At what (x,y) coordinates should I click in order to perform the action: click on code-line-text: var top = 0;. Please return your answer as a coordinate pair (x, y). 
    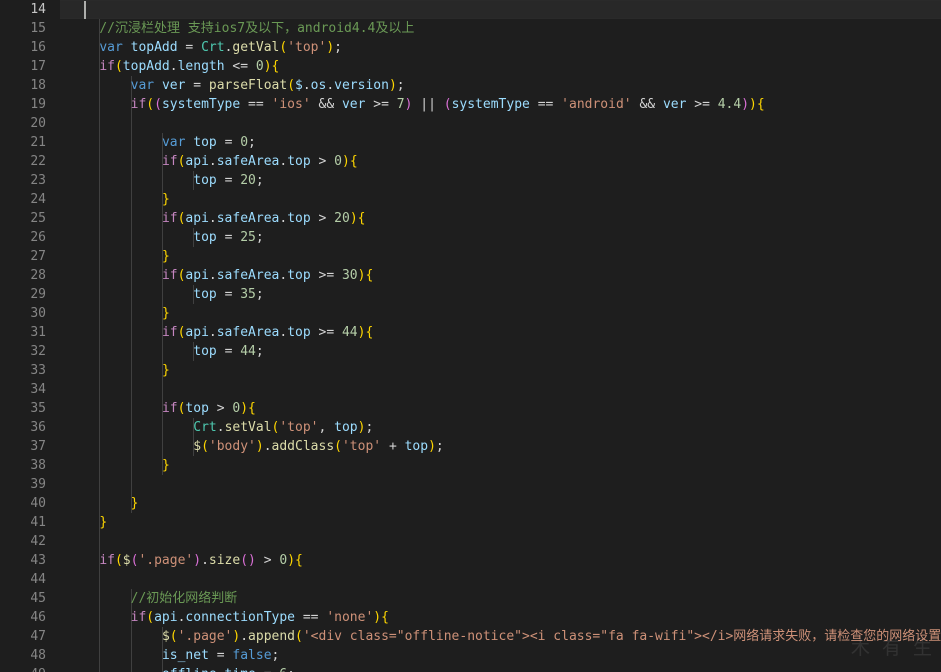
    Looking at the image, I should click on (208, 142).